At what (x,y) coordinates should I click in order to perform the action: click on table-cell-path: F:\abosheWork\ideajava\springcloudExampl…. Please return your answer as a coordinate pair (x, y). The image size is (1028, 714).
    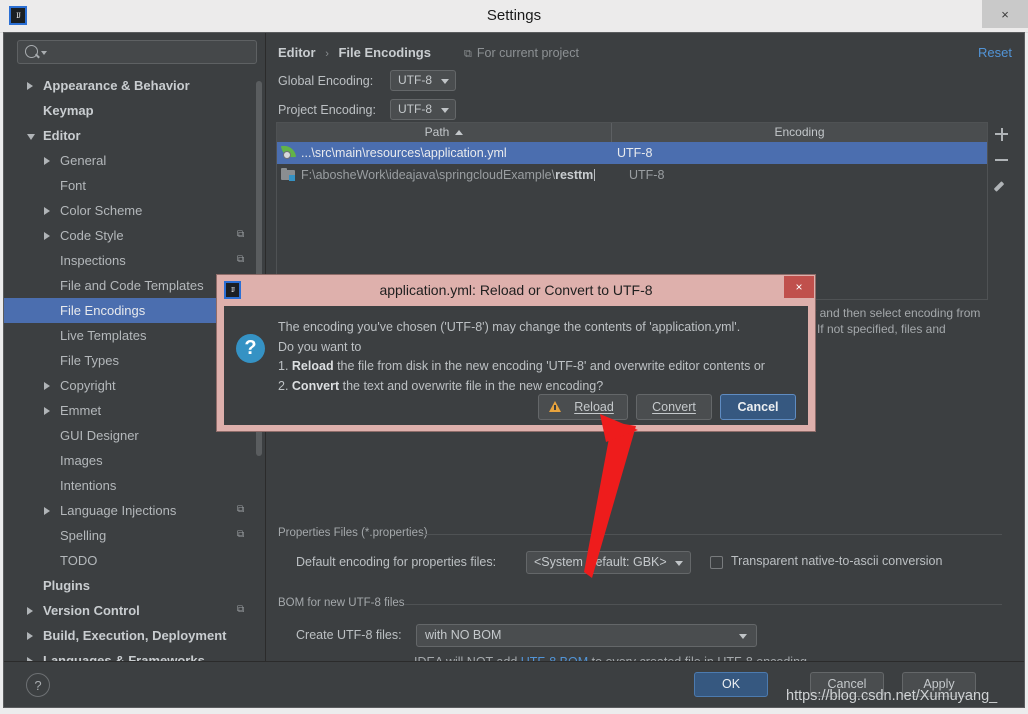
    Looking at the image, I should click on (448, 175).